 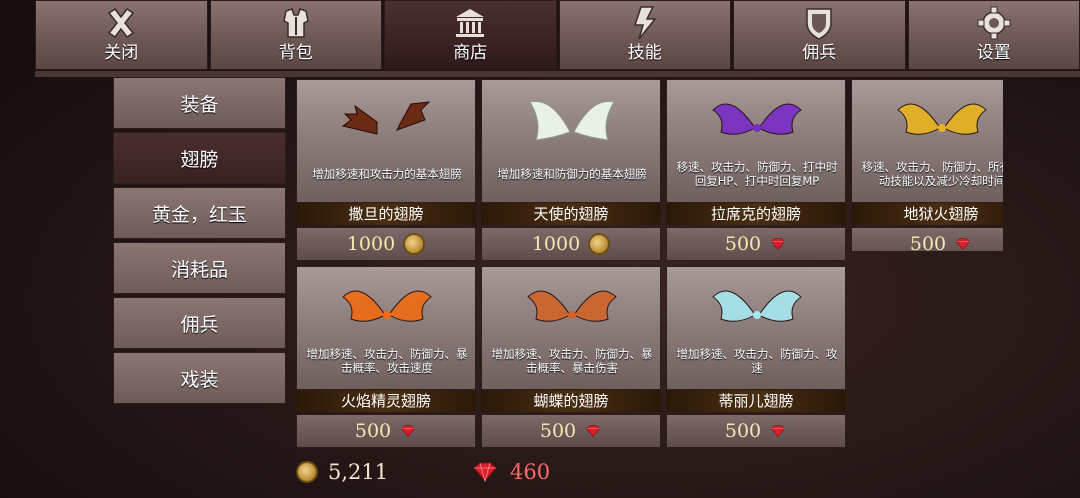 What do you see at coordinates (927, 141) in the screenshot?
I see `item-preview: 移速、攻击力、防御力、所有主动技能以及减少冷却时间` at bounding box center [927, 141].